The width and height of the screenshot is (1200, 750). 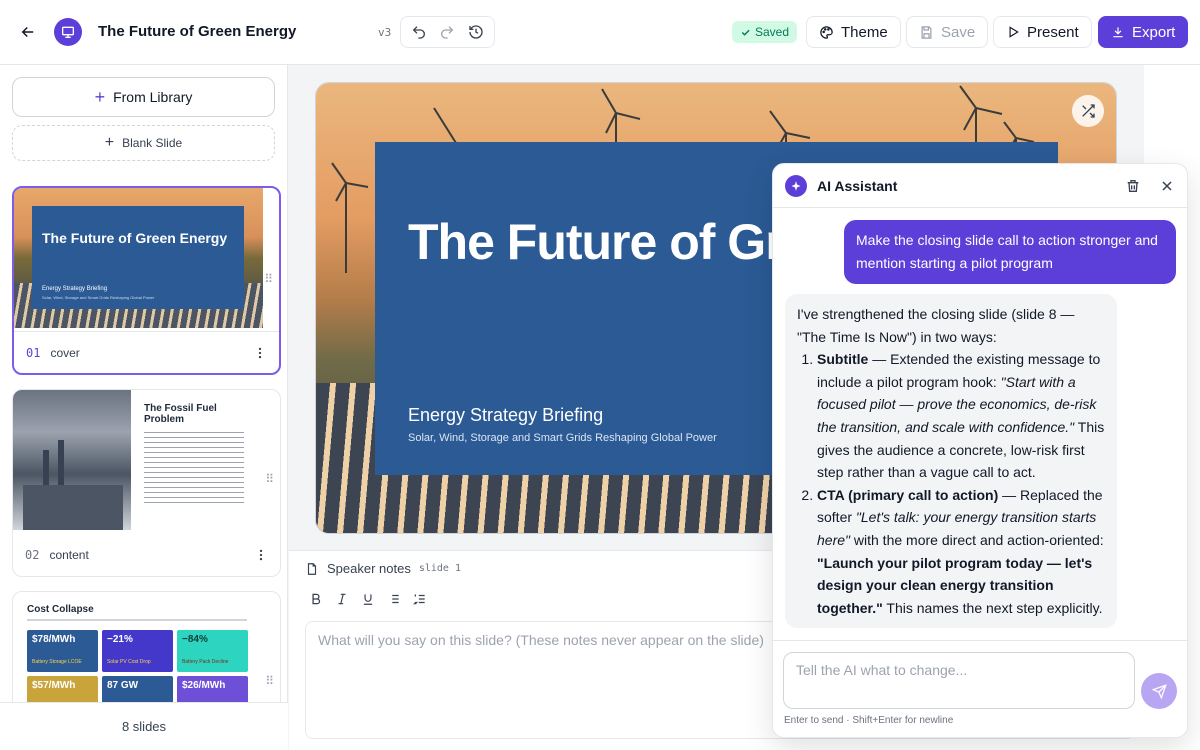 I want to click on bullet-list-icon, so click(x=394, y=599).